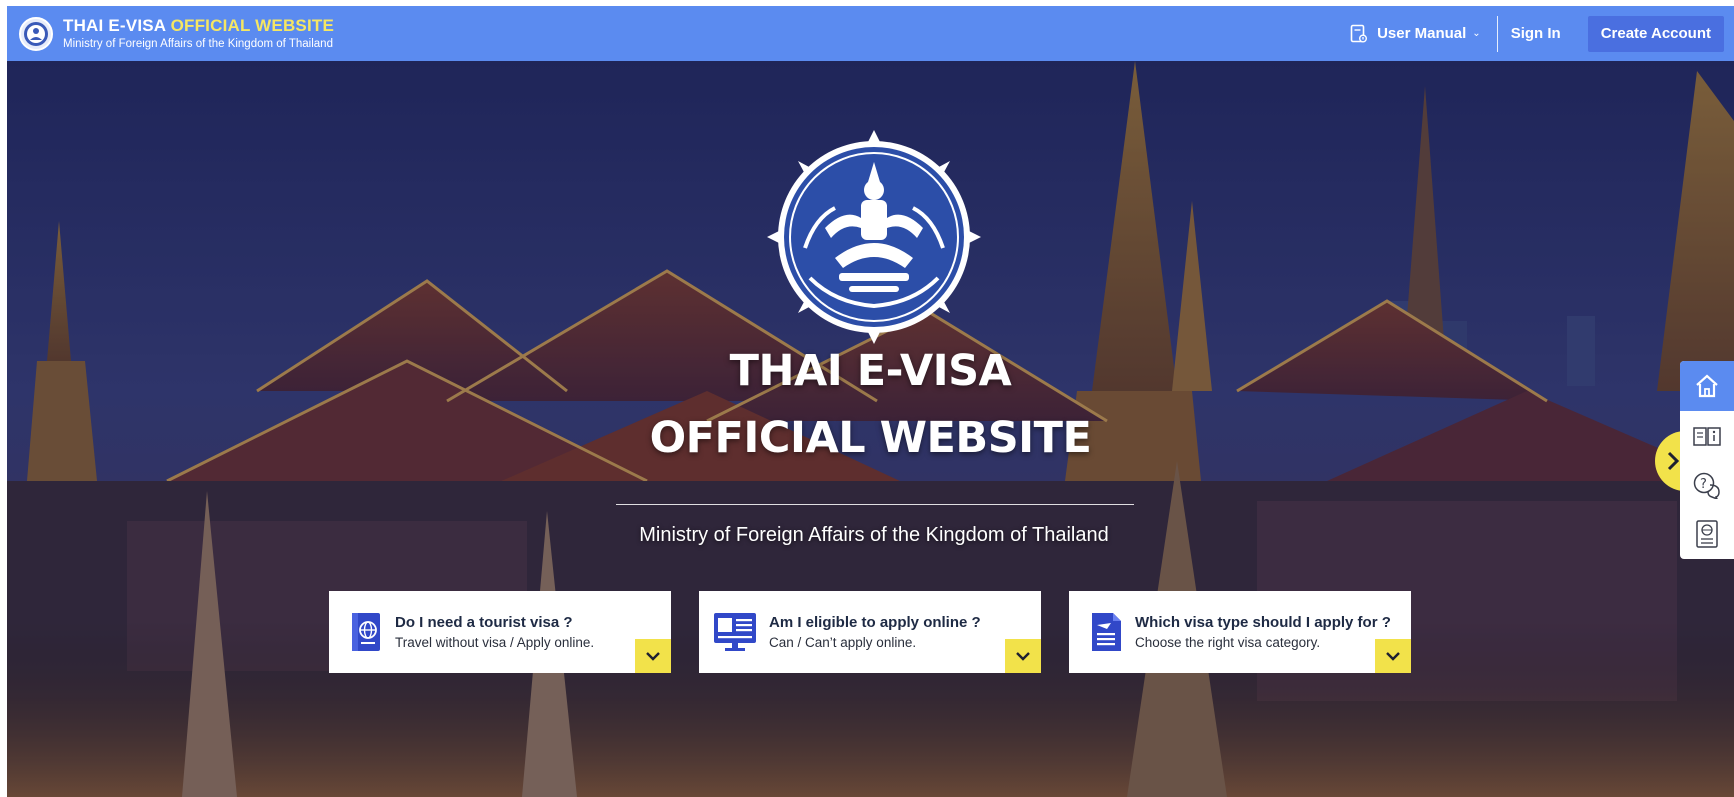 The height and width of the screenshot is (797, 1734). Describe the element at coordinates (735, 632) in the screenshot. I see `computer-screen-icon` at that location.